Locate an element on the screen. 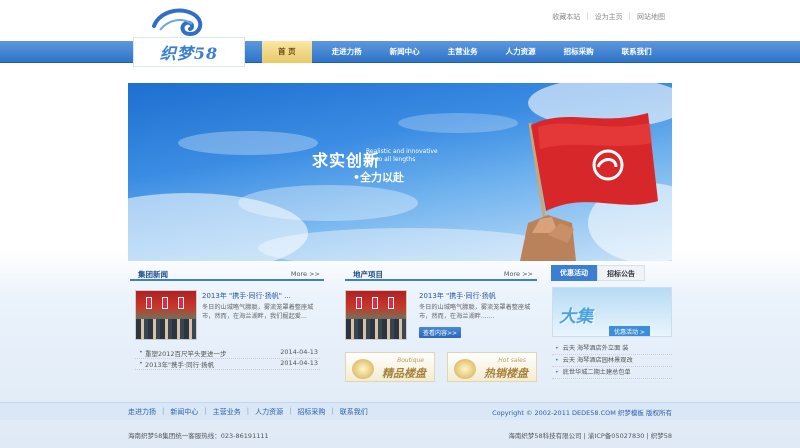 The width and height of the screenshot is (800, 448). realty-more-link: More >> is located at coordinates (518, 274).